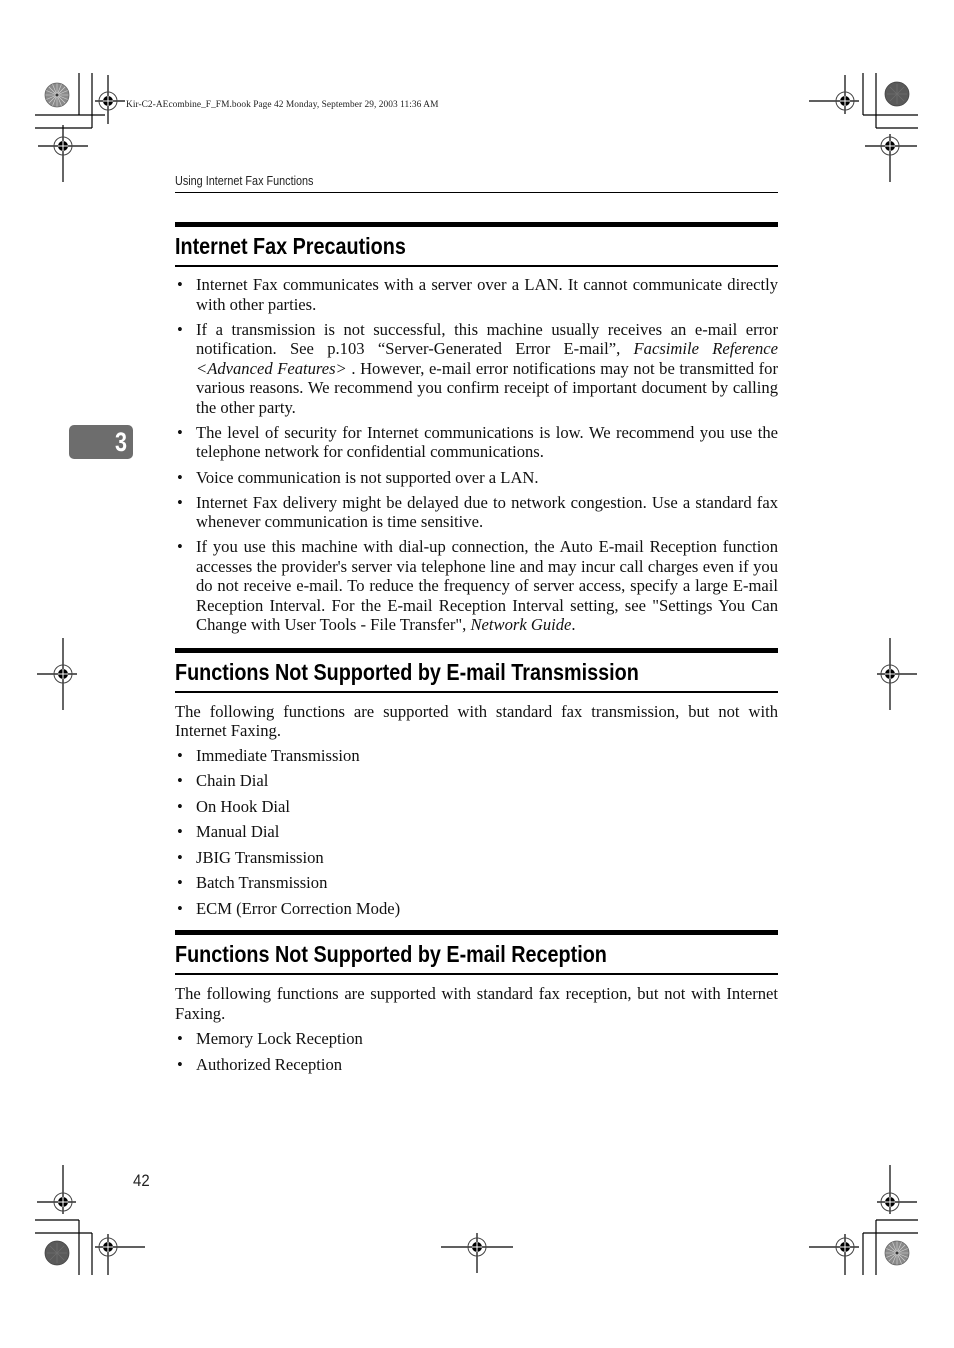 The width and height of the screenshot is (954, 1348). I want to click on page-number-text: 42, so click(141, 1180).